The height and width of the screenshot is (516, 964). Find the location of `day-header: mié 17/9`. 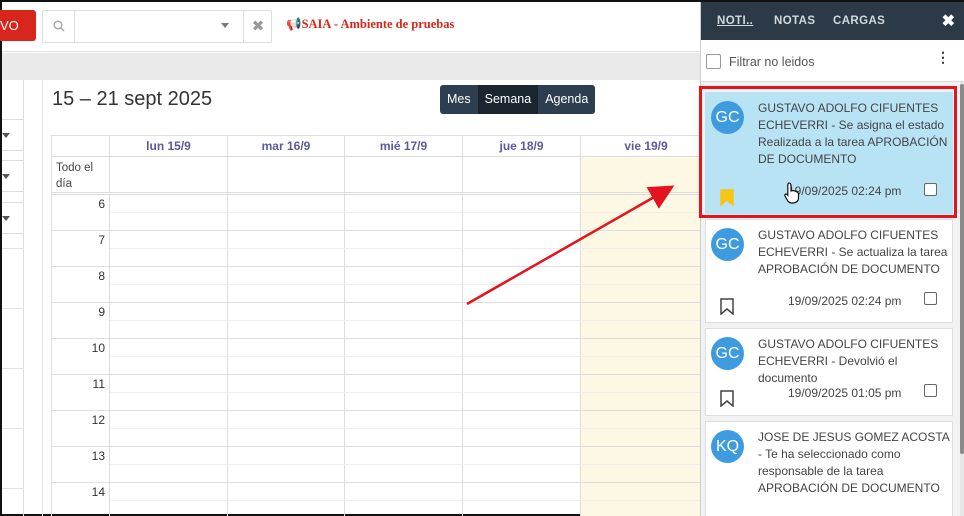

day-header: mié 17/9 is located at coordinates (404, 146).